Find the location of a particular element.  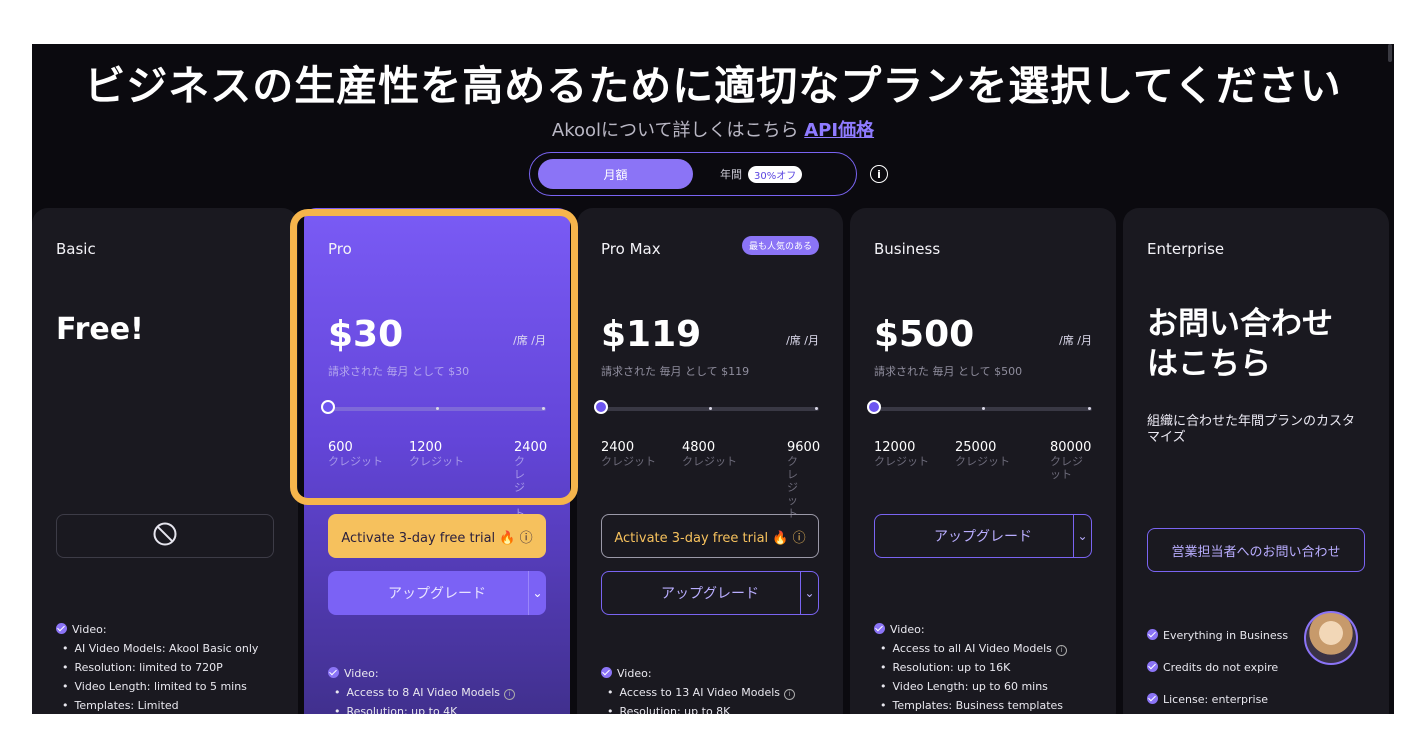

plan-name: Basic is located at coordinates (76, 249).